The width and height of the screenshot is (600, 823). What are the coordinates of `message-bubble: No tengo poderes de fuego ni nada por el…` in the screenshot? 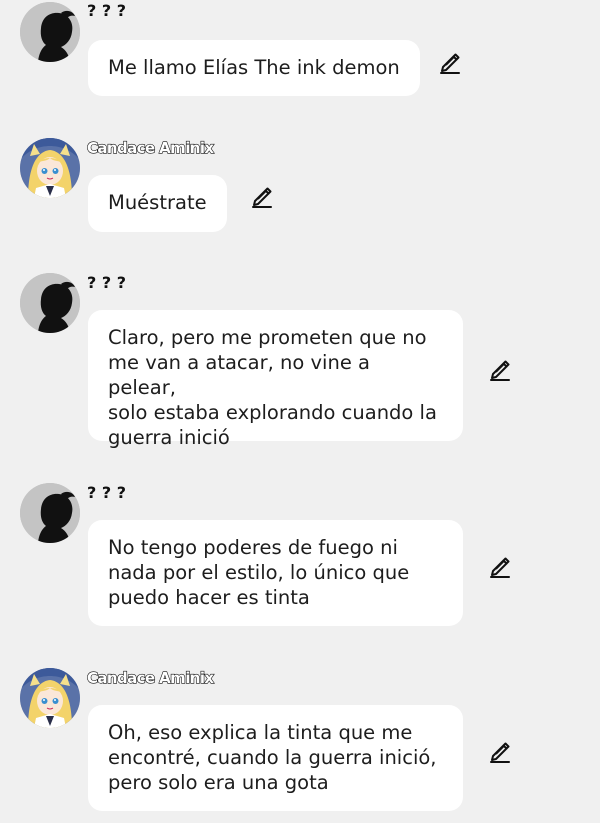 It's located at (275, 573).